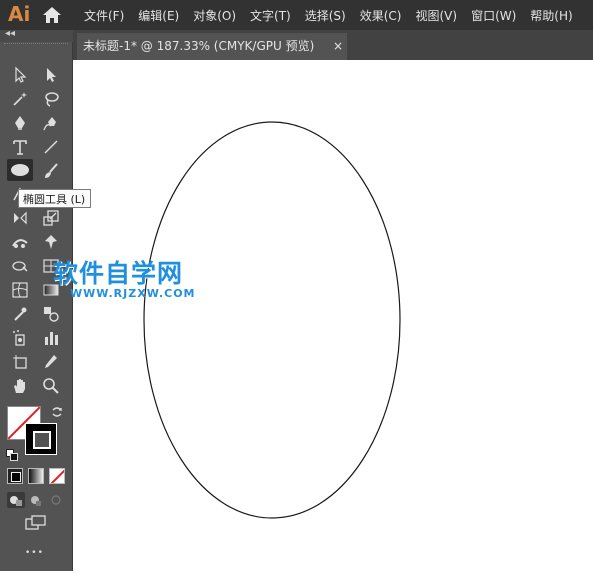 The height and width of the screenshot is (575, 593). Describe the element at coordinates (20, 170) in the screenshot. I see `ellipse-tool-icon` at that location.